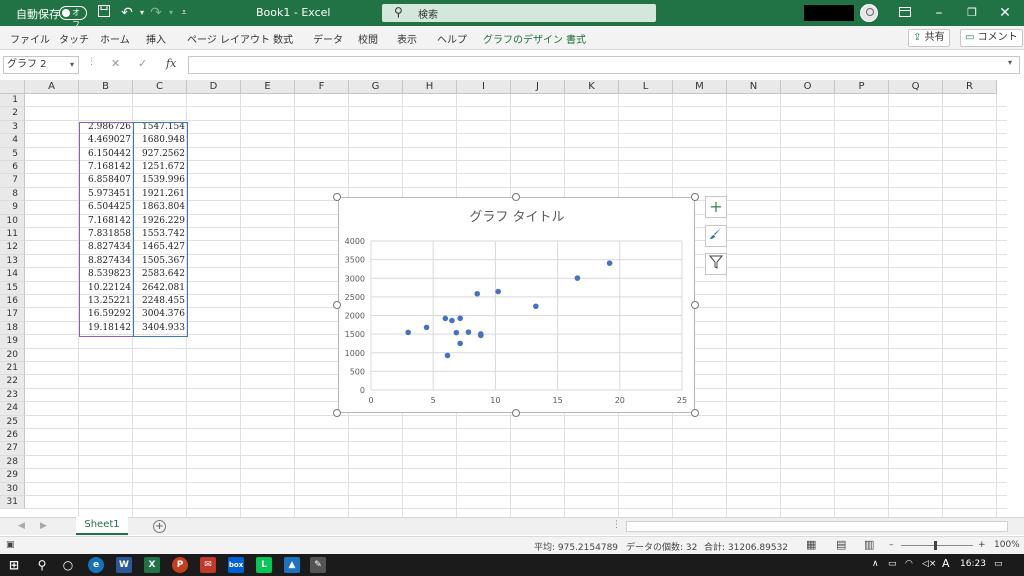 The height and width of the screenshot is (576, 1024). What do you see at coordinates (430, 87) in the screenshot?
I see `column-header-h: H` at bounding box center [430, 87].